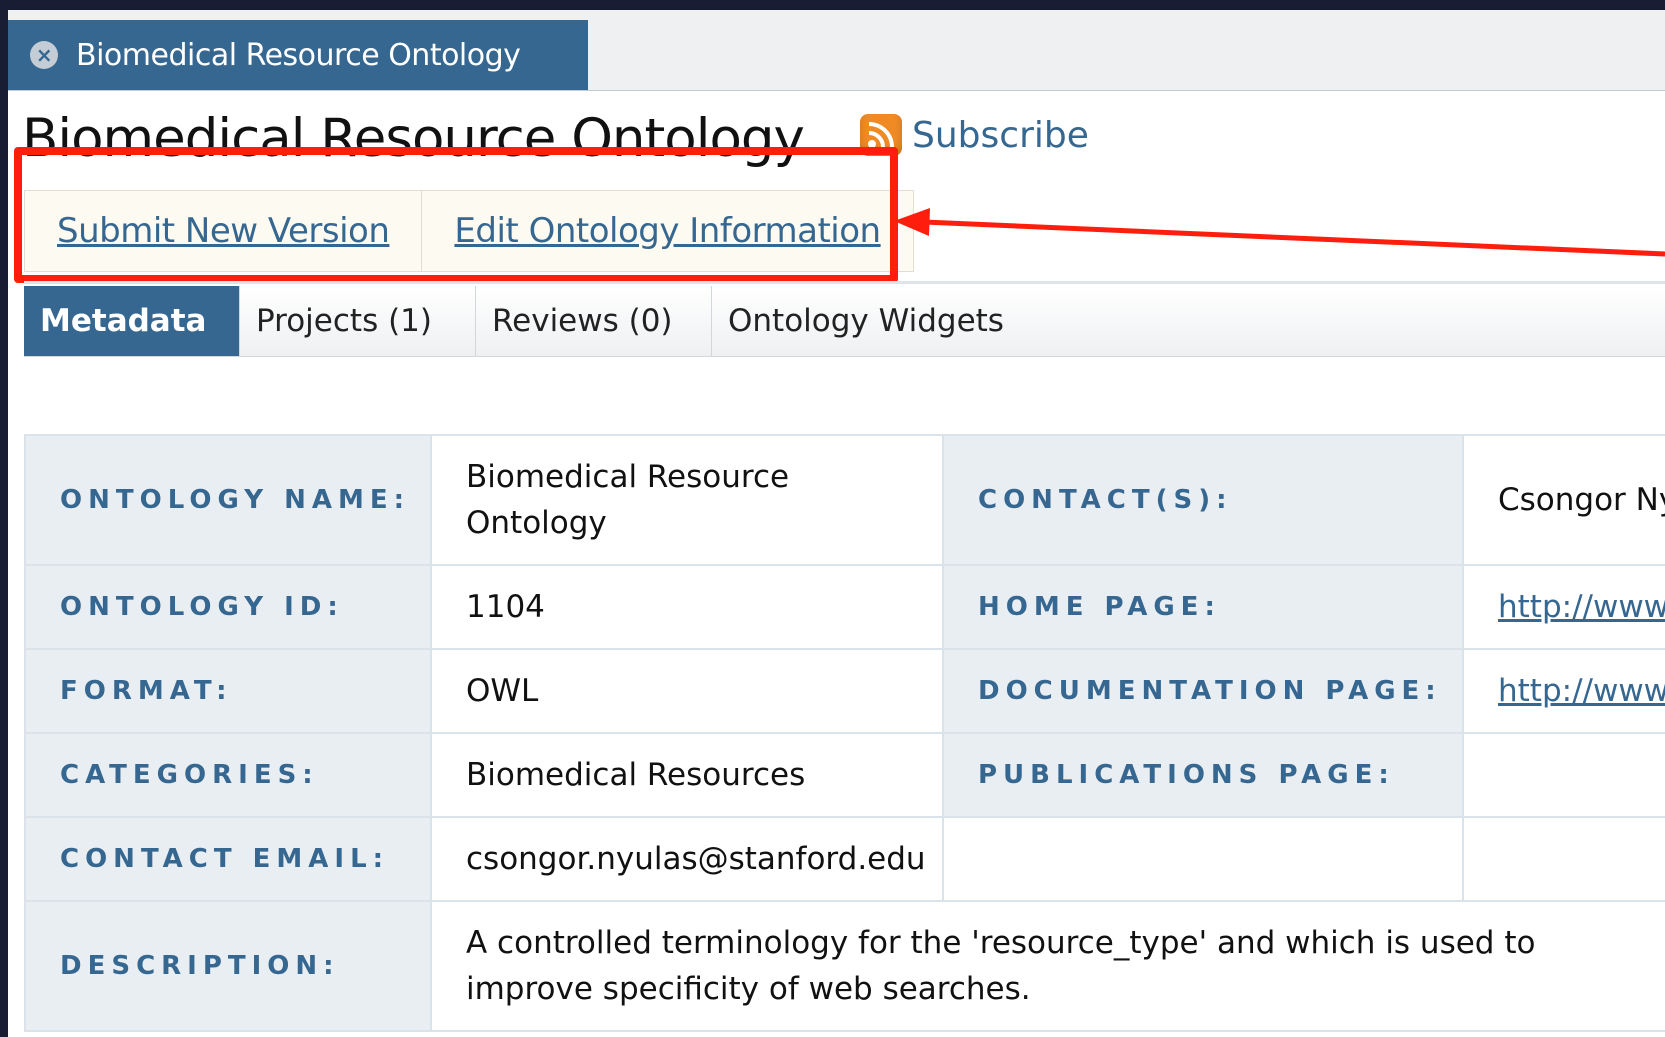 The image size is (1665, 1037). I want to click on ontology-id-value: 1104, so click(687, 607).